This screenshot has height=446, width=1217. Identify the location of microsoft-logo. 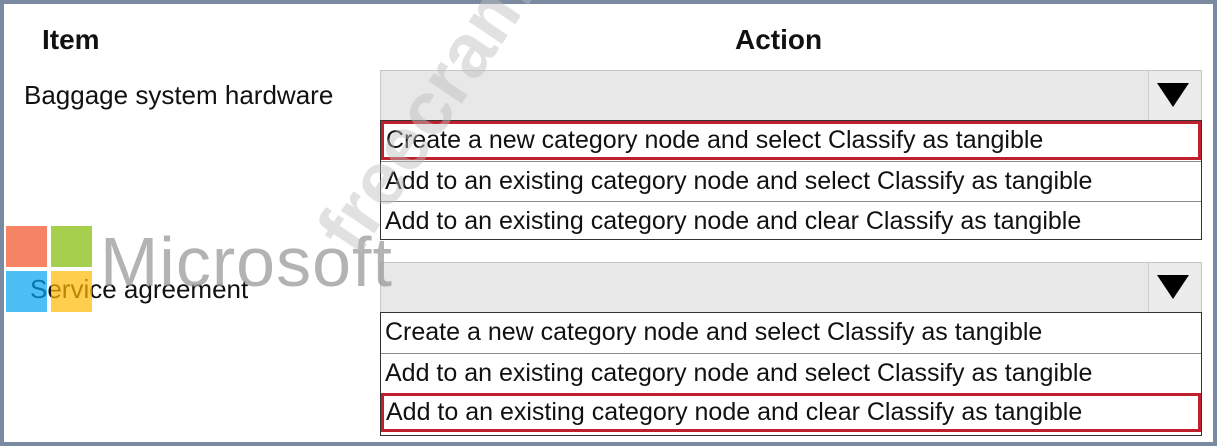
(49, 269).